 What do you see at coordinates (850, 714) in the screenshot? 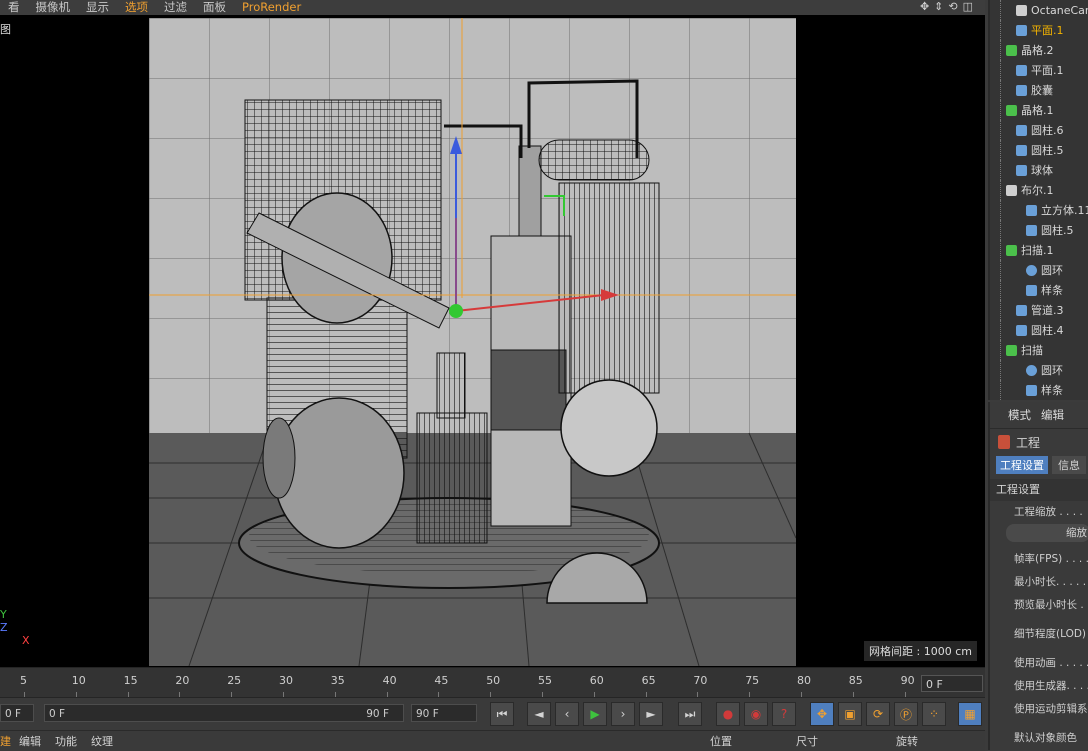
I see `scale-tool-button: ▣` at bounding box center [850, 714].